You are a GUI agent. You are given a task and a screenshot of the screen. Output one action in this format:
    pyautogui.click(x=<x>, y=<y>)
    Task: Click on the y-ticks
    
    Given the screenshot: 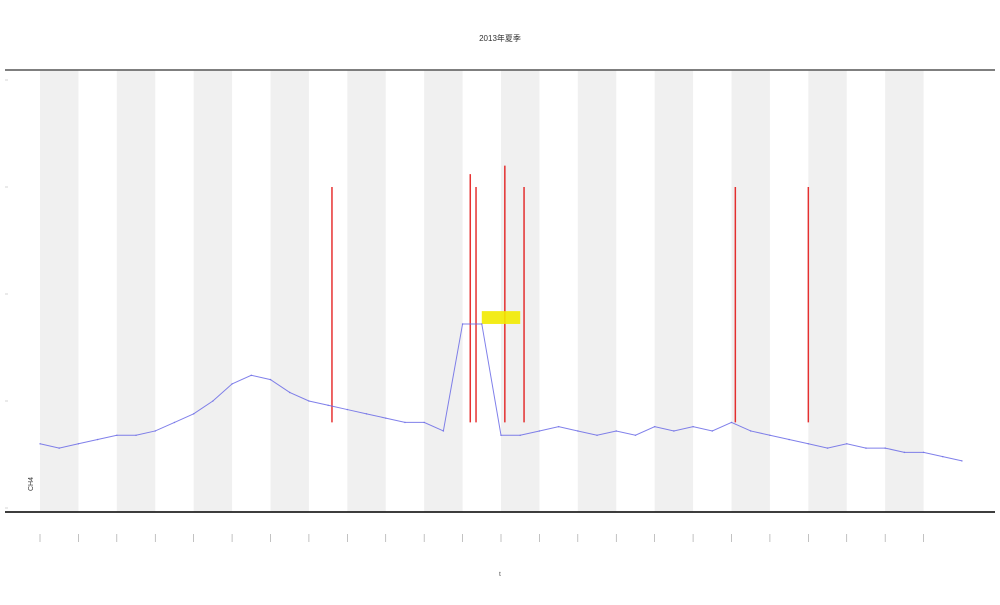 What is the action you would take?
    pyautogui.click(x=6, y=294)
    